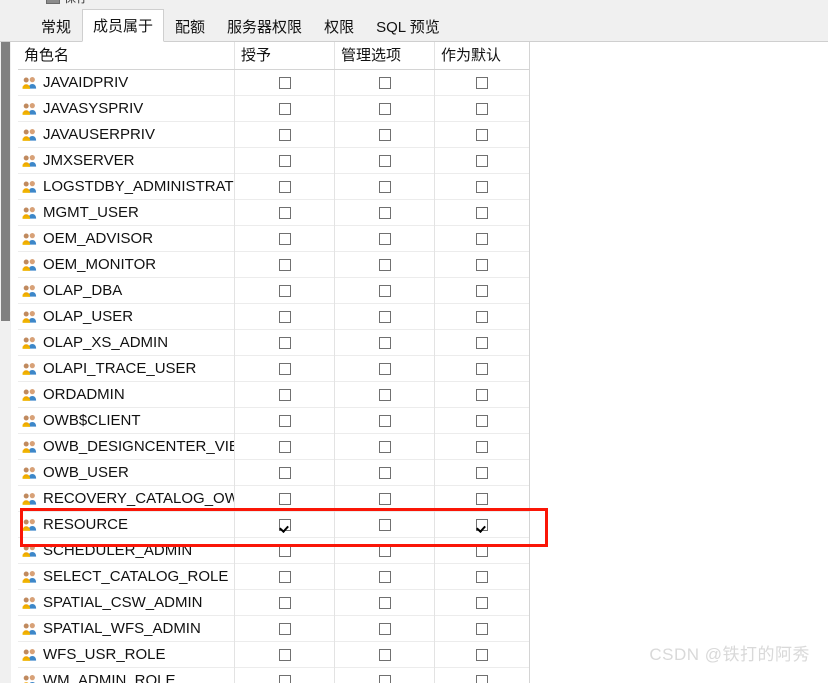  Describe the element at coordinates (126, 550) in the screenshot. I see `role-name-cell: SCHEDULER_ADMIN` at that location.